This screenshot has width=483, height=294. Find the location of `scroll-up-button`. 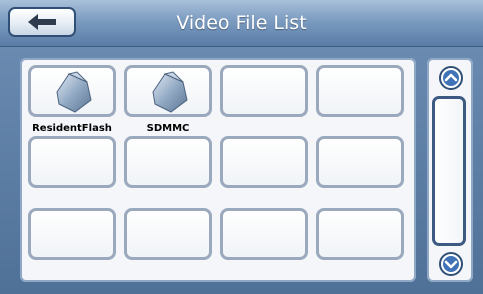

scroll-up-button is located at coordinates (451, 78).